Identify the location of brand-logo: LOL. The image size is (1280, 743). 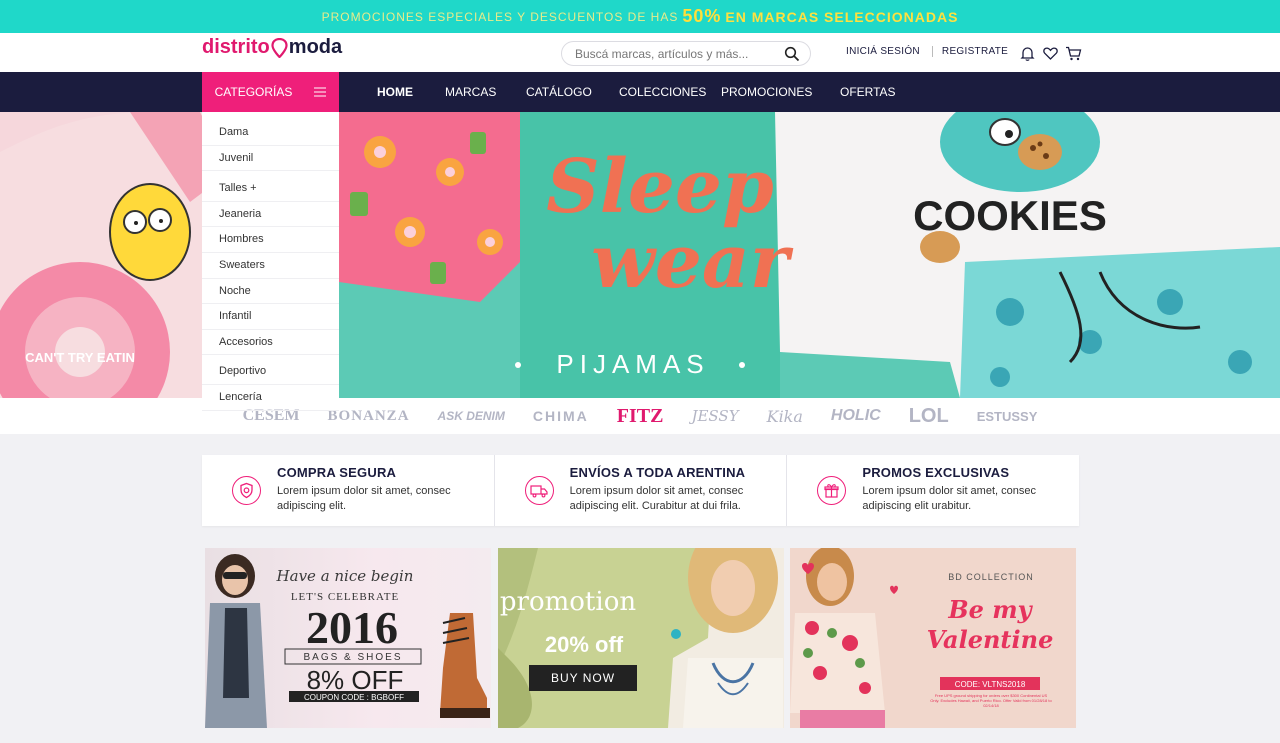
(929, 416).